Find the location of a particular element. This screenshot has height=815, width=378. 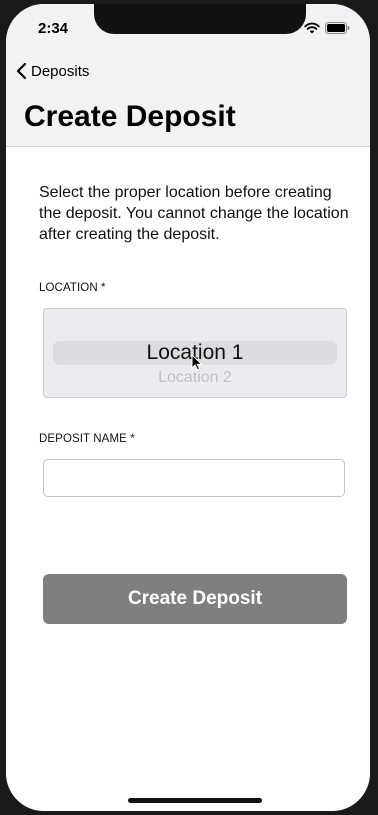

battery-icon is located at coordinates (337, 28).